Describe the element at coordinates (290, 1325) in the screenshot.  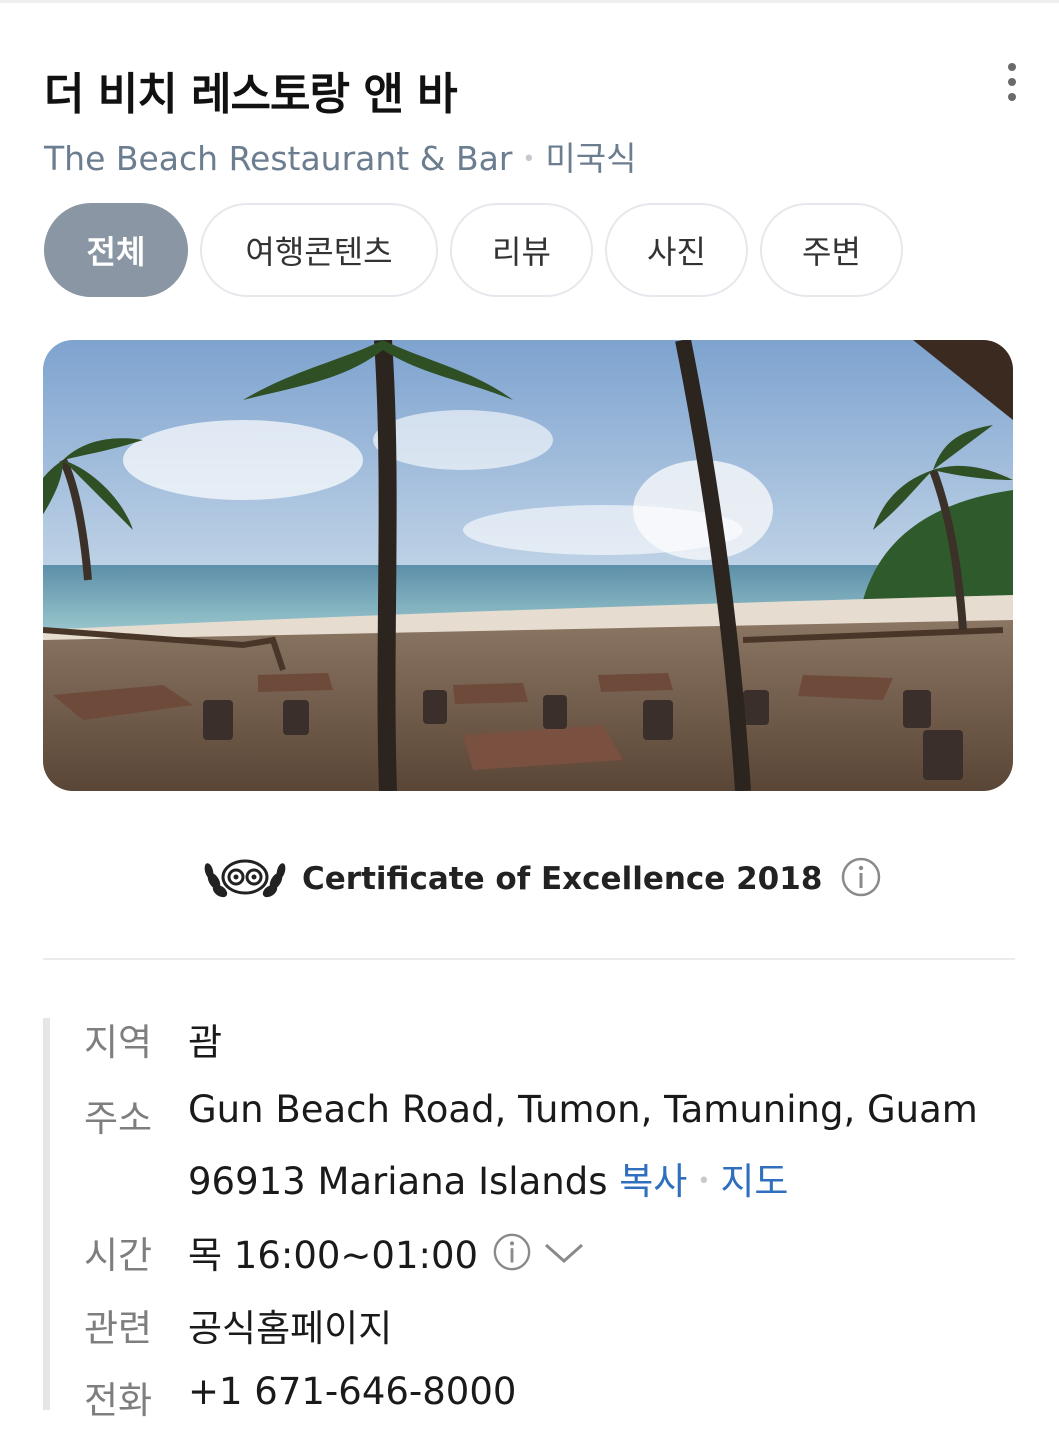
I see `official-homepage-link: 공식홈페이지` at that location.